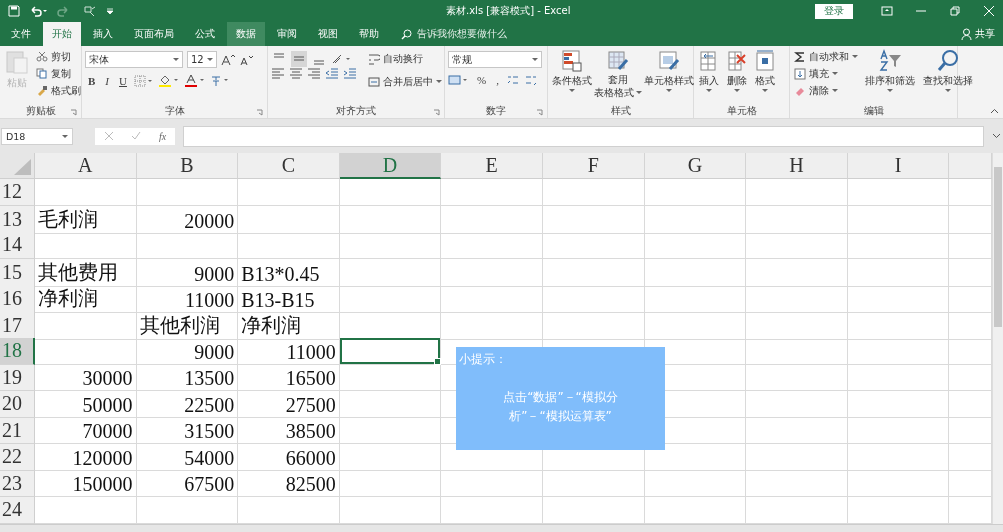  Describe the element at coordinates (17, 430) in the screenshot. I see `row-header: 21` at that location.